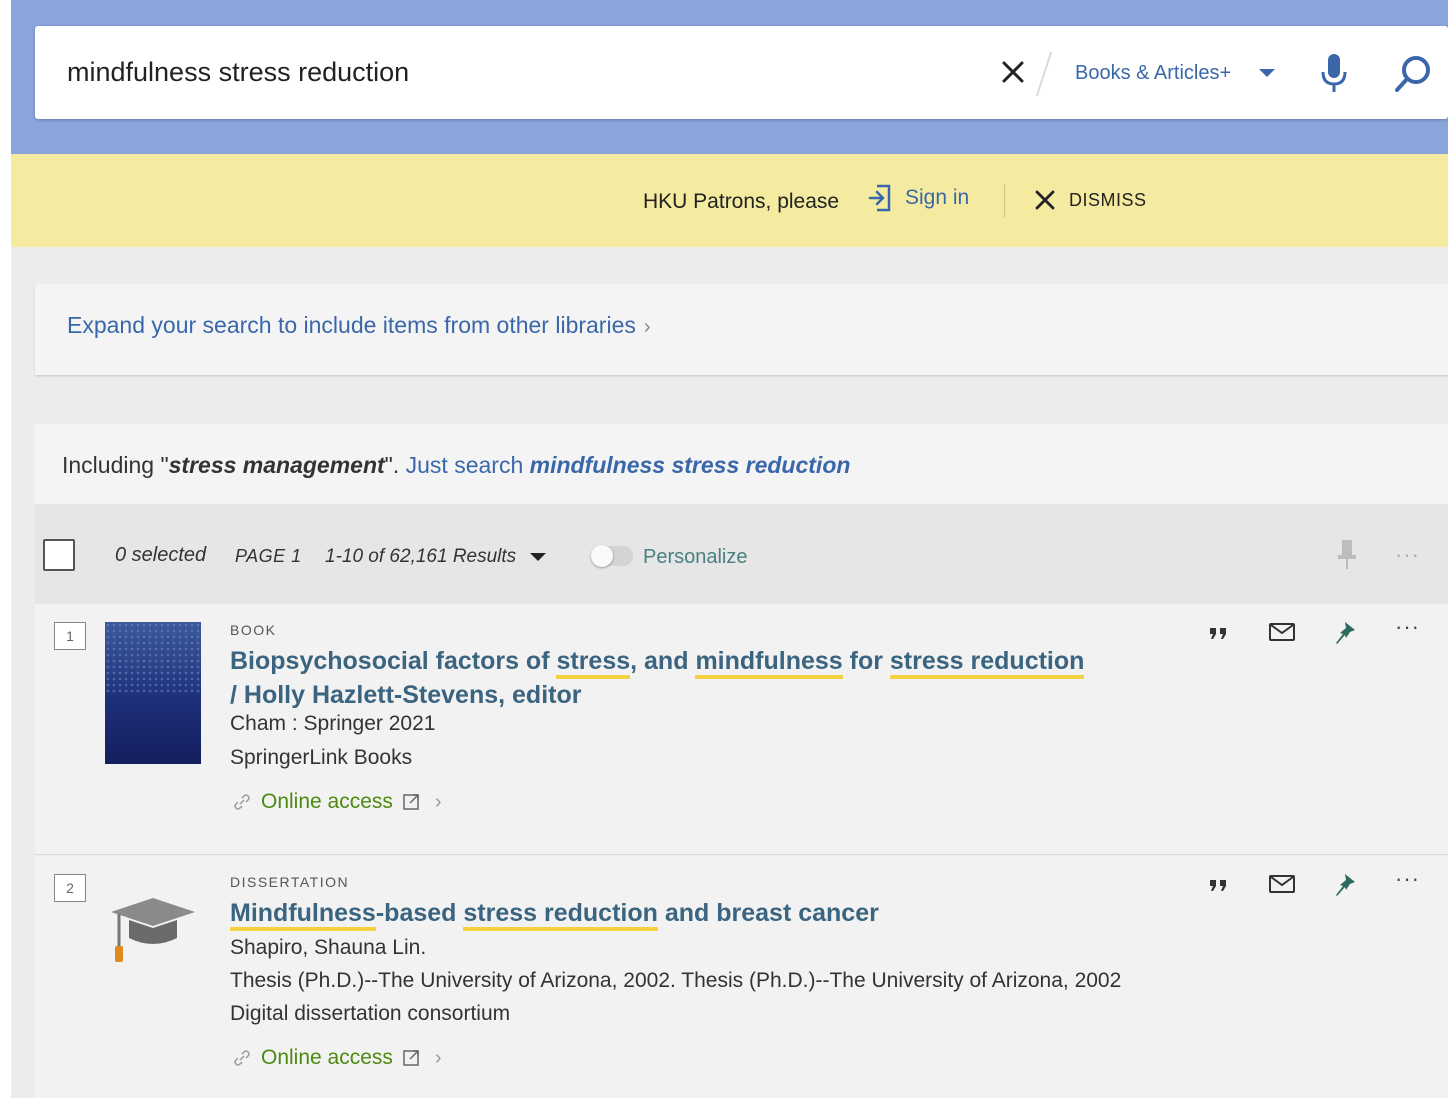 The image size is (1448, 1098). What do you see at coordinates (1044, 74) in the screenshot?
I see `search-divider` at bounding box center [1044, 74].